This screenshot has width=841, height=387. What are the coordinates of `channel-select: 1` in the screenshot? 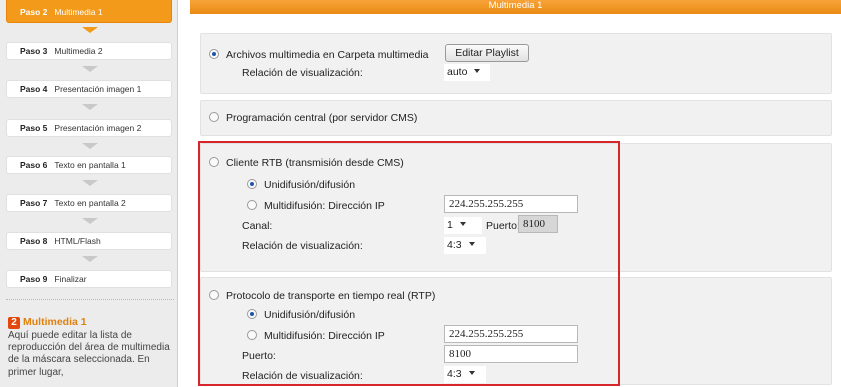 It's located at (463, 225).